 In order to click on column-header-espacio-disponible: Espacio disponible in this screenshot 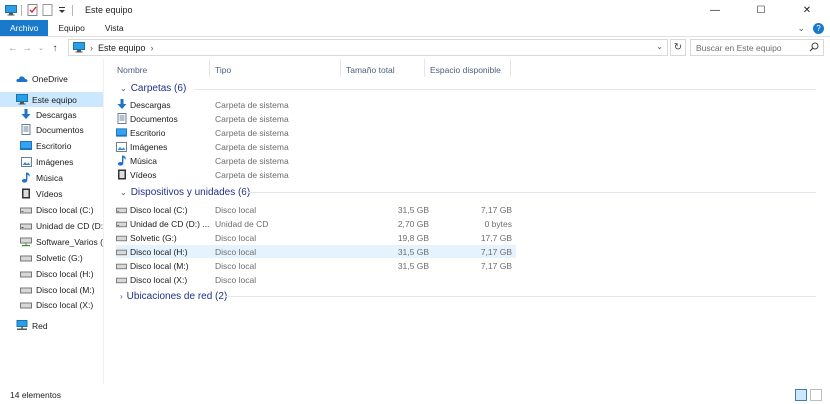, I will do `click(465, 70)`.